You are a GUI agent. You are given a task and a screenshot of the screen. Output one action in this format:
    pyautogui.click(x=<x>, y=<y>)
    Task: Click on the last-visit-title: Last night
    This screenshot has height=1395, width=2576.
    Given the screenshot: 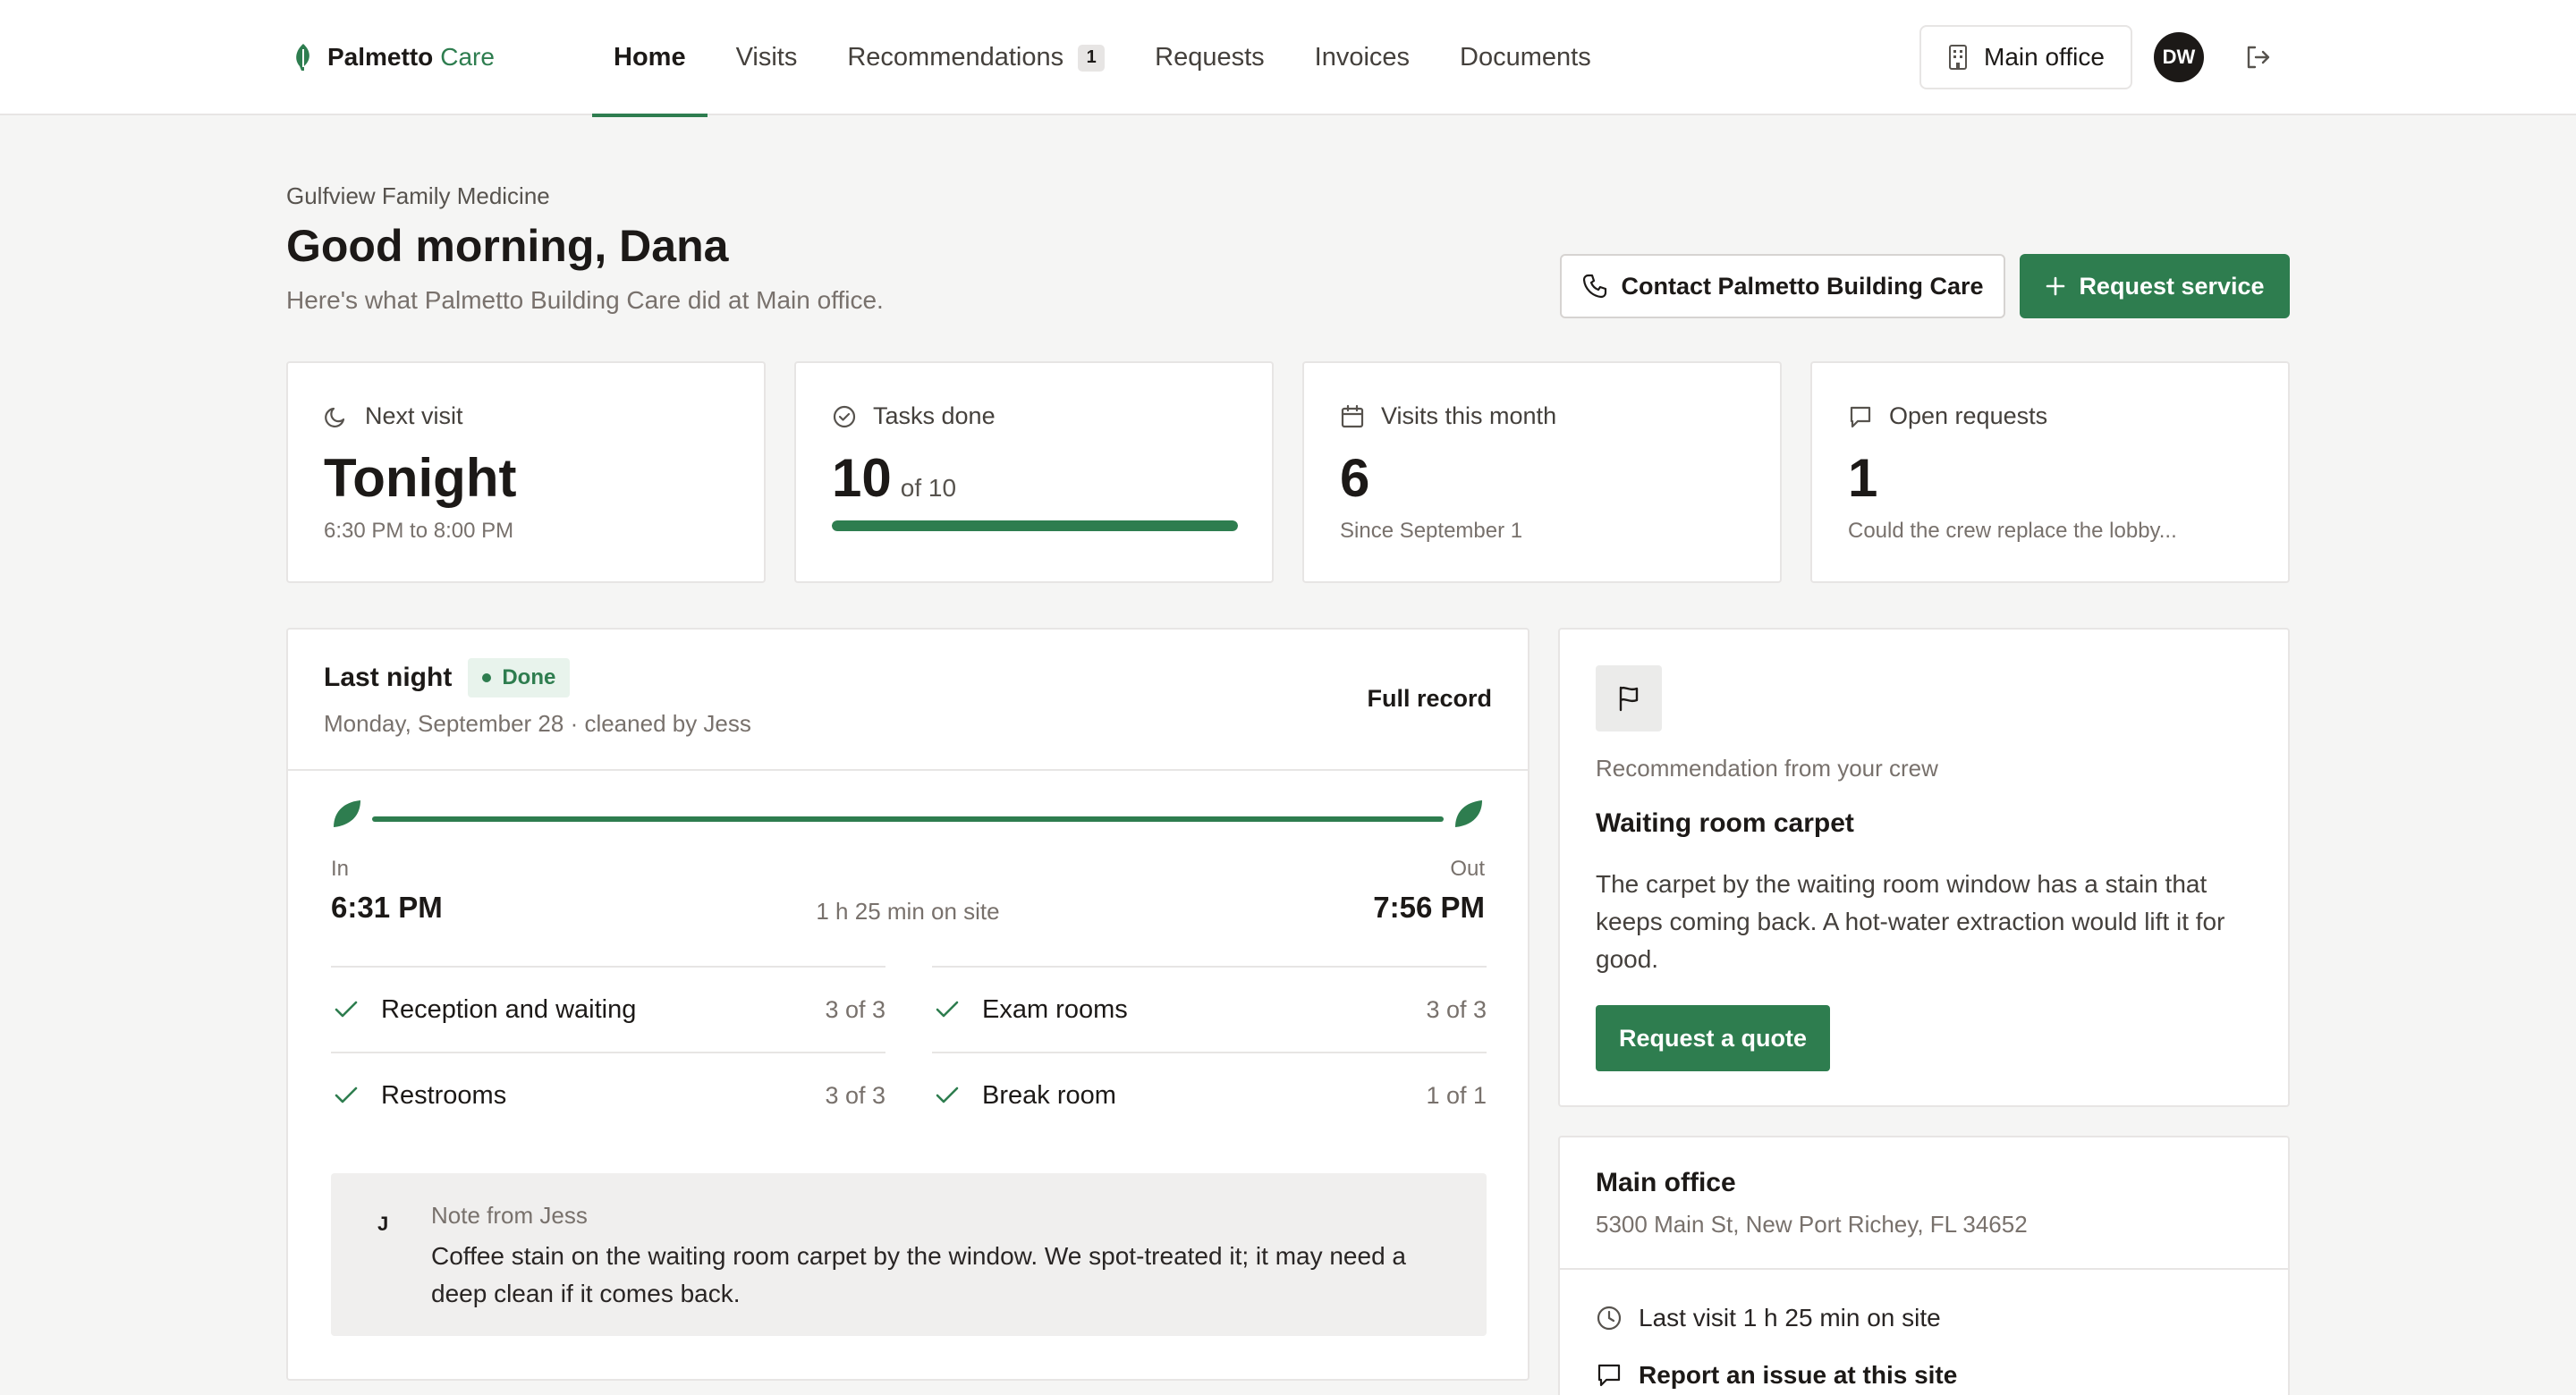 What is the action you would take?
    pyautogui.click(x=388, y=677)
    